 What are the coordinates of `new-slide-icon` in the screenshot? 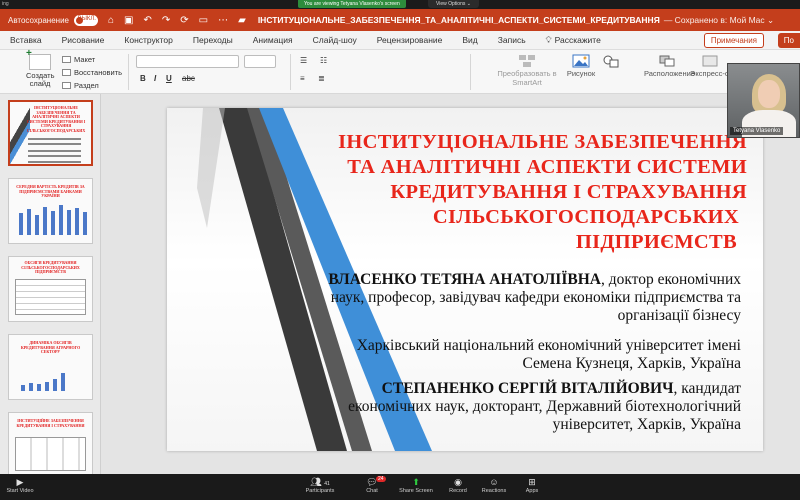 It's located at (38, 60).